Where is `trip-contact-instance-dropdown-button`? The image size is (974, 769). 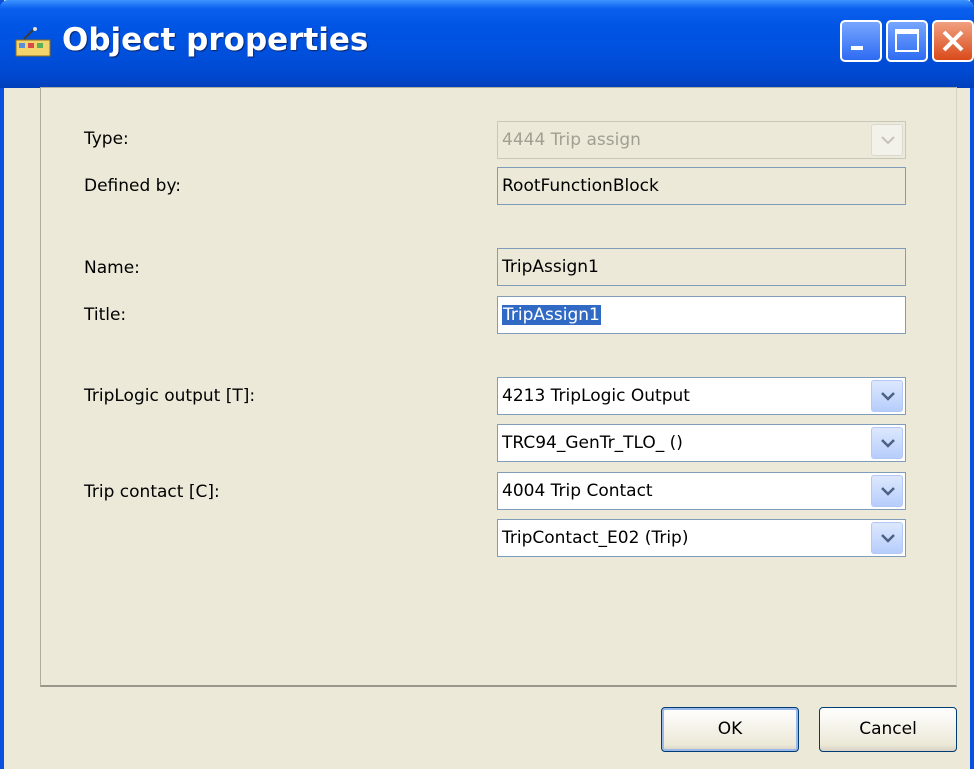 trip-contact-instance-dropdown-button is located at coordinates (887, 538).